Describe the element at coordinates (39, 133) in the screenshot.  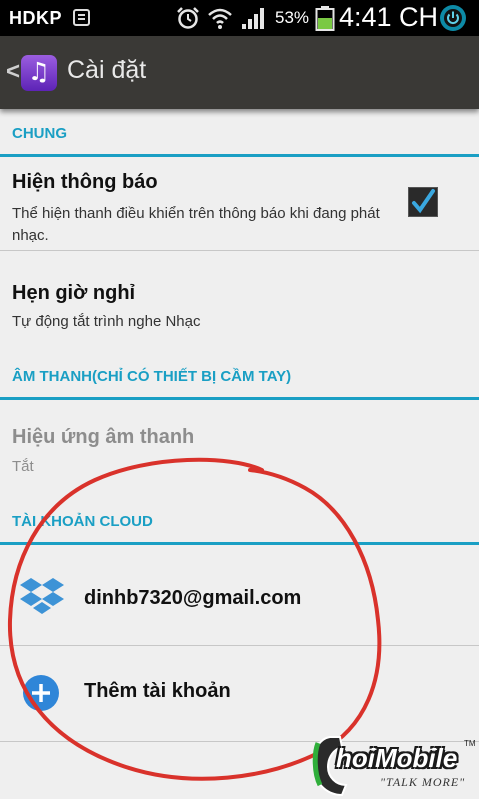
I see `section-header-general: CHUNG` at that location.